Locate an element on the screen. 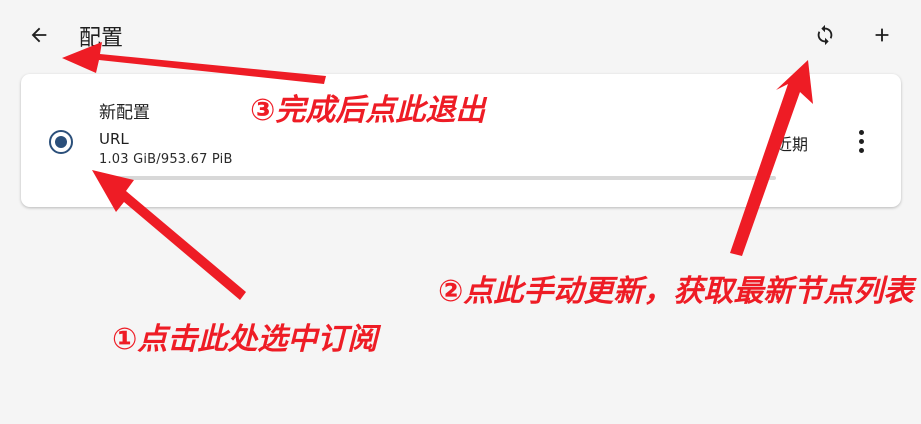 The width and height of the screenshot is (921, 424). profile-name: 新配置 is located at coordinates (124, 113).